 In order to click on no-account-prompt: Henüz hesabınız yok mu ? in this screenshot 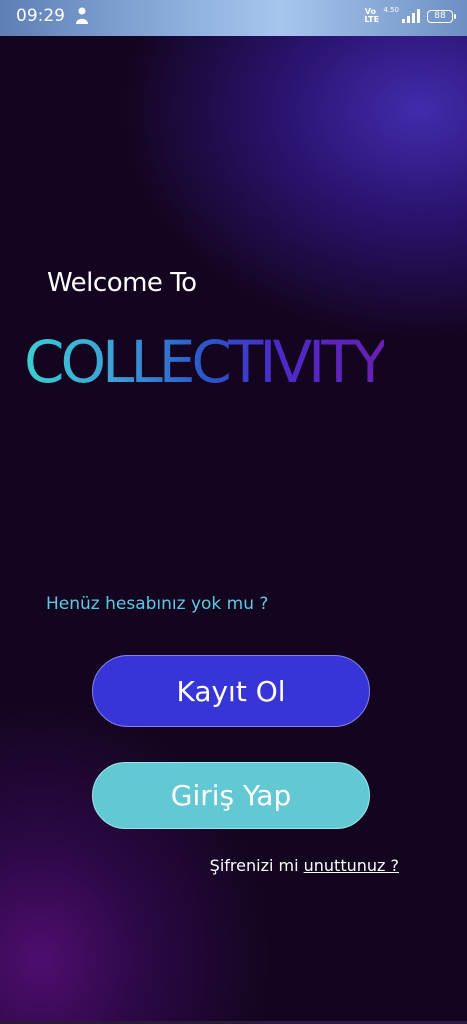, I will do `click(157, 604)`.